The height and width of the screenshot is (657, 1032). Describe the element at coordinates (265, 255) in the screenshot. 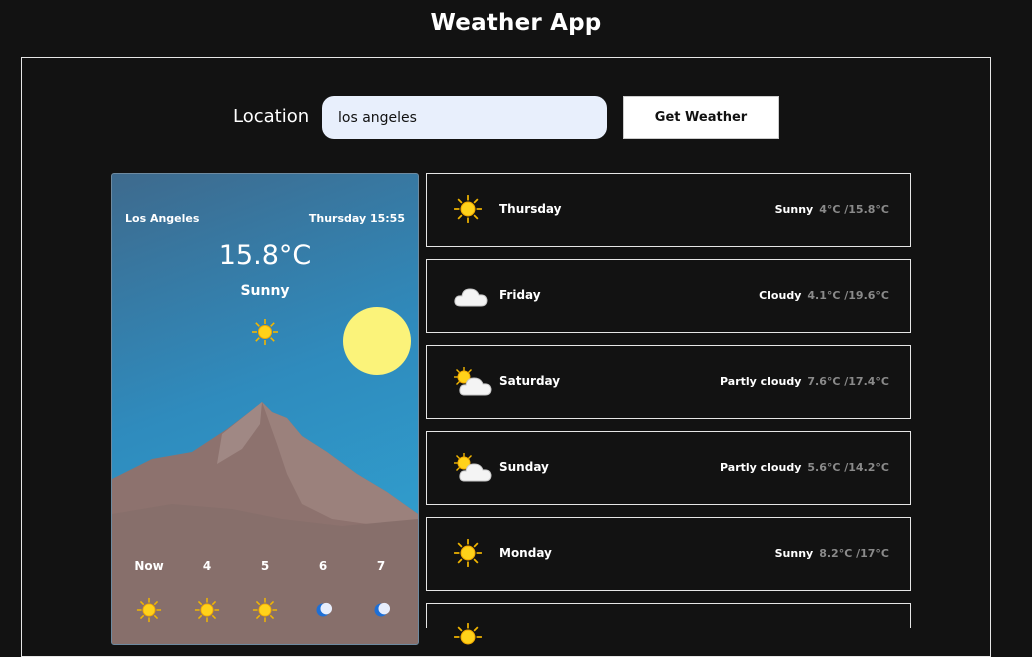

I see `current-temperature: 15.8°C` at that location.